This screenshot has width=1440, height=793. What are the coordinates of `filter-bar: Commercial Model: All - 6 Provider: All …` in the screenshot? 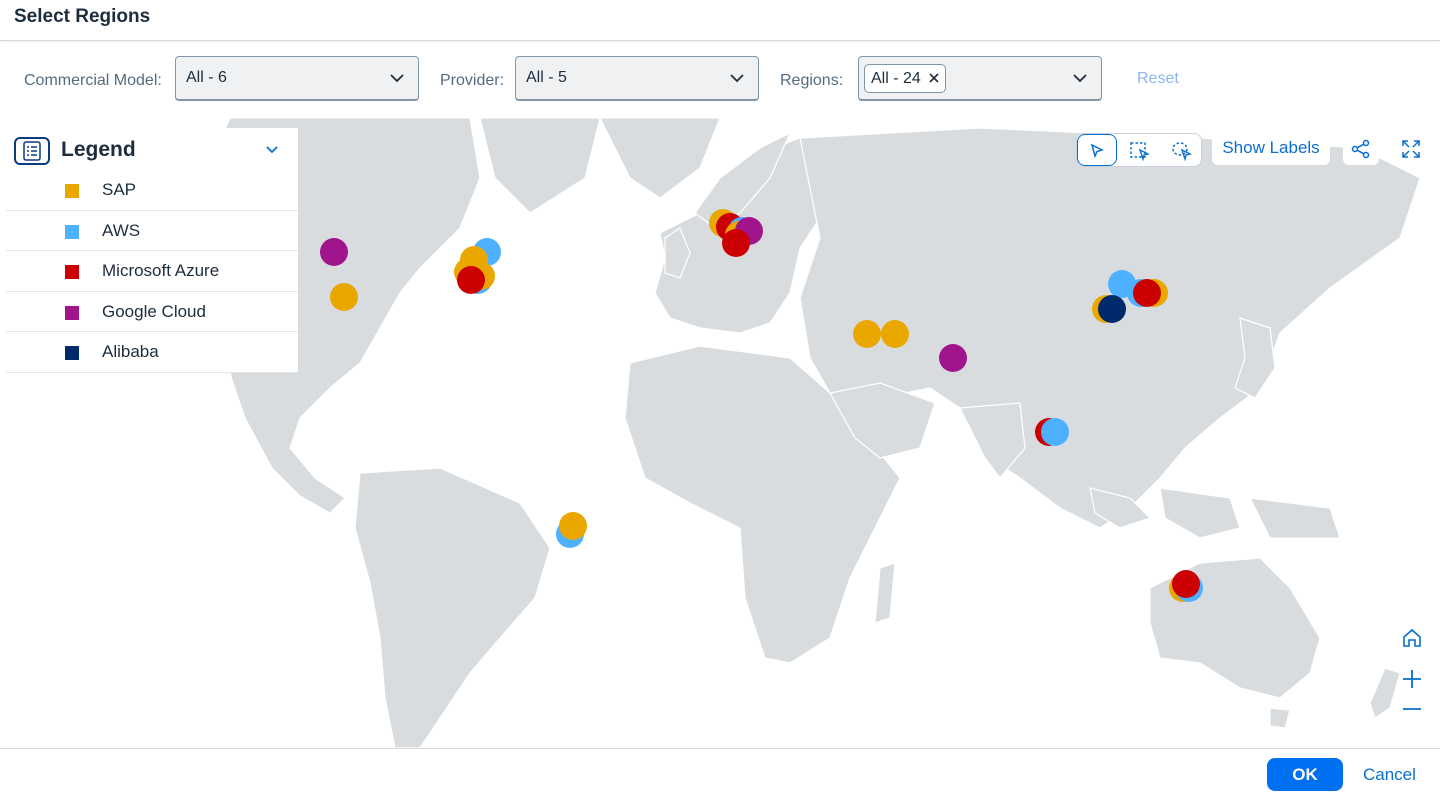 It's located at (720, 79).